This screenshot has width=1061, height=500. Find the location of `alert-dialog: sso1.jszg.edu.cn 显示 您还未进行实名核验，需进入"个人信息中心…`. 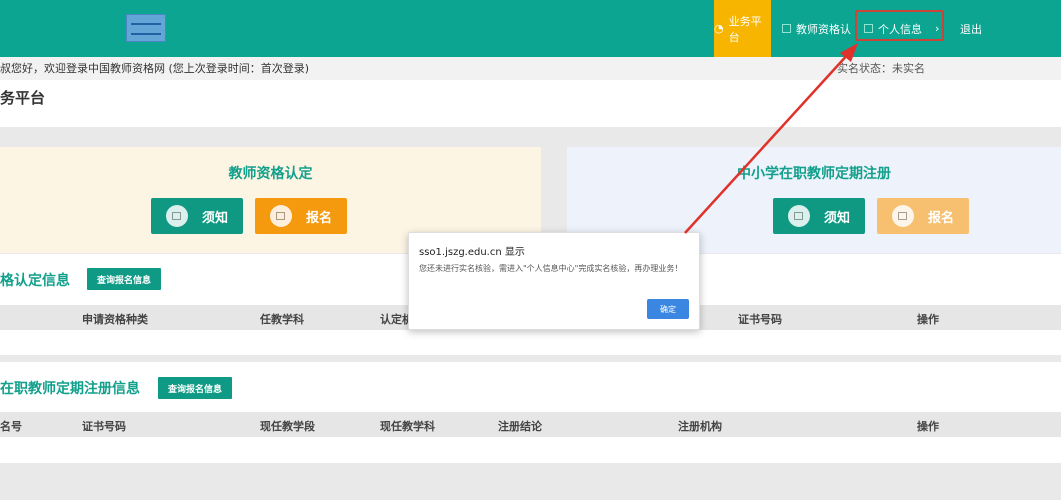

alert-dialog: sso1.jszg.edu.cn 显示 您还未进行实名核验，需进入"个人信息中心… is located at coordinates (554, 281).